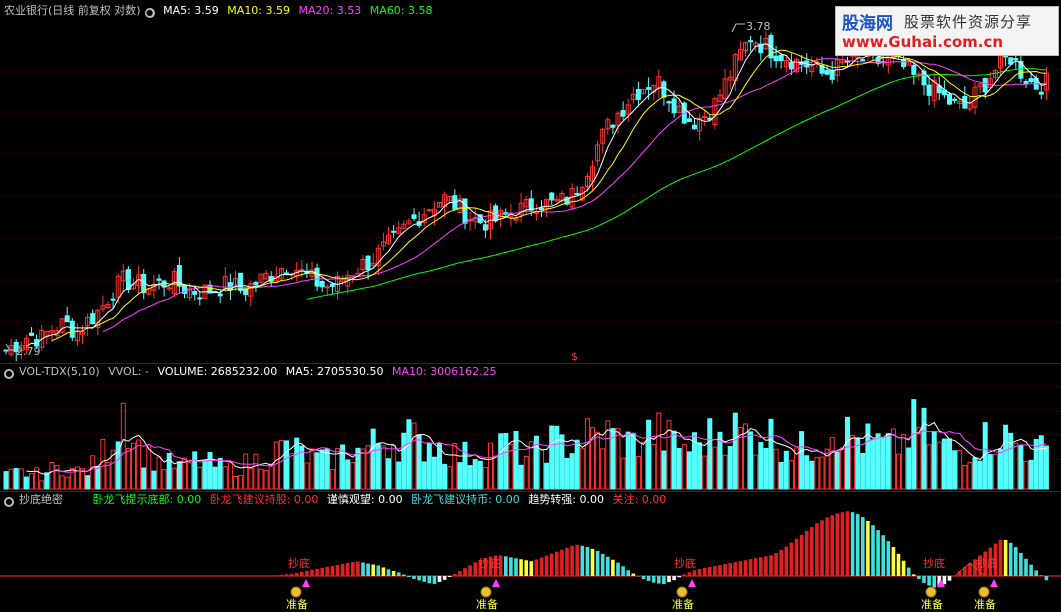  Describe the element at coordinates (299, 563) in the screenshot. I see `chaodi-annotation: 抄底` at that location.